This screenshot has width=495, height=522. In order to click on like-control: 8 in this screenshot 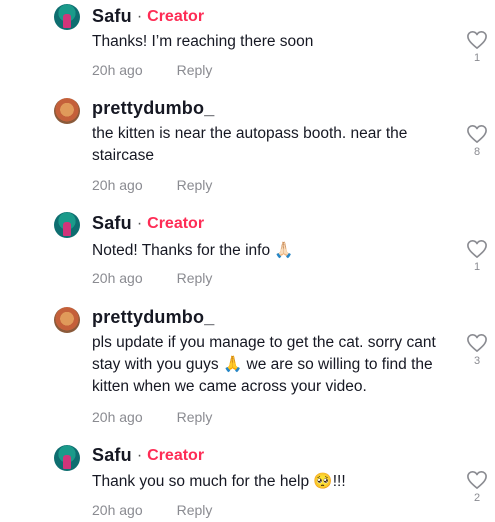, I will do `click(477, 141)`.